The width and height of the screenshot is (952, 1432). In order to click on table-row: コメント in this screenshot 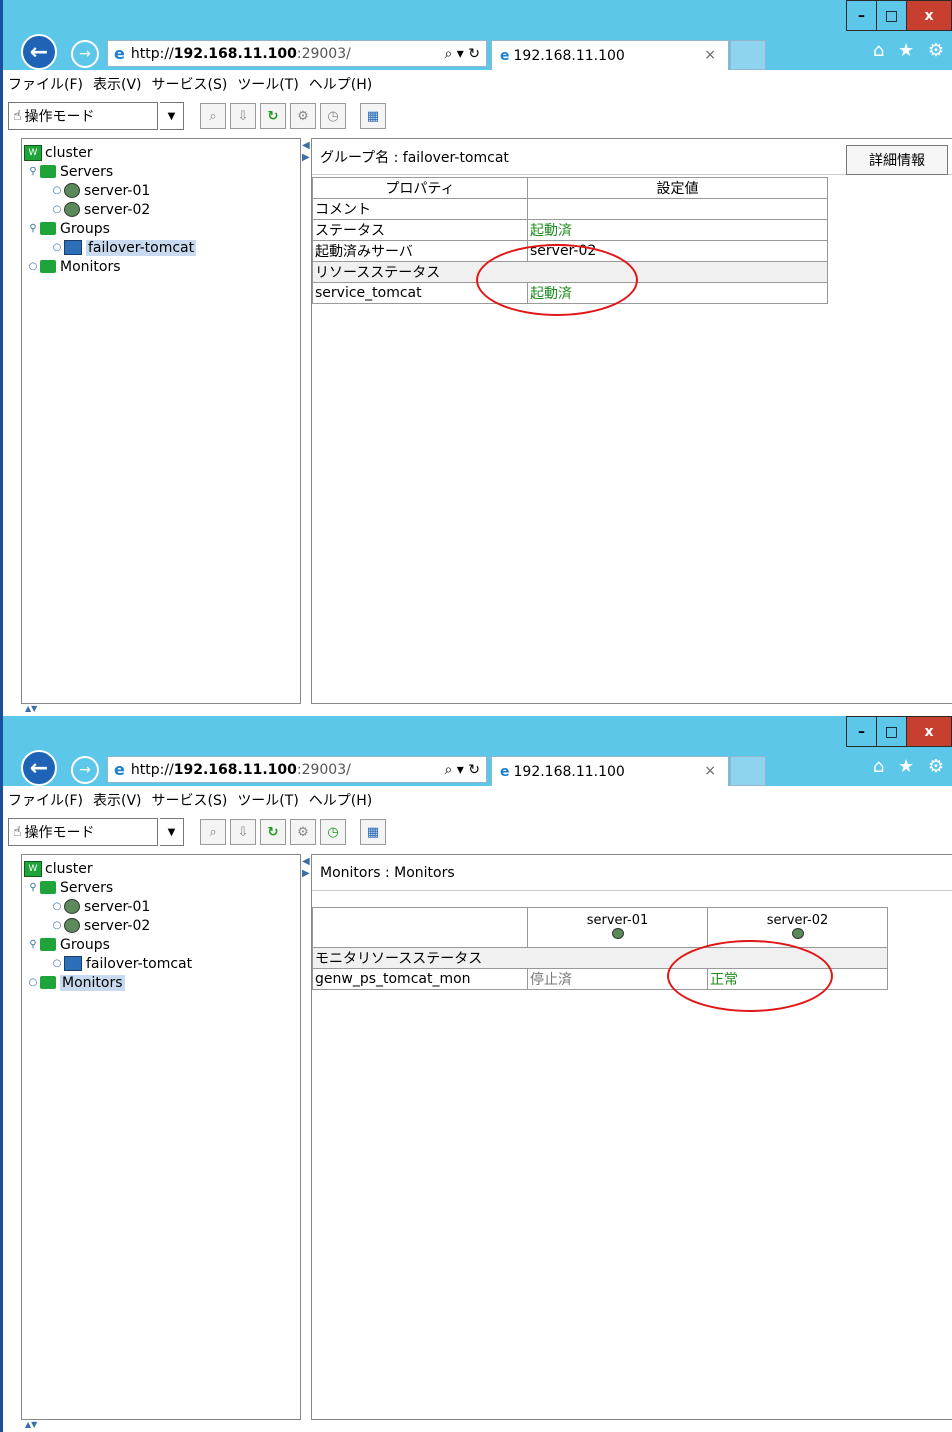, I will do `click(570, 209)`.